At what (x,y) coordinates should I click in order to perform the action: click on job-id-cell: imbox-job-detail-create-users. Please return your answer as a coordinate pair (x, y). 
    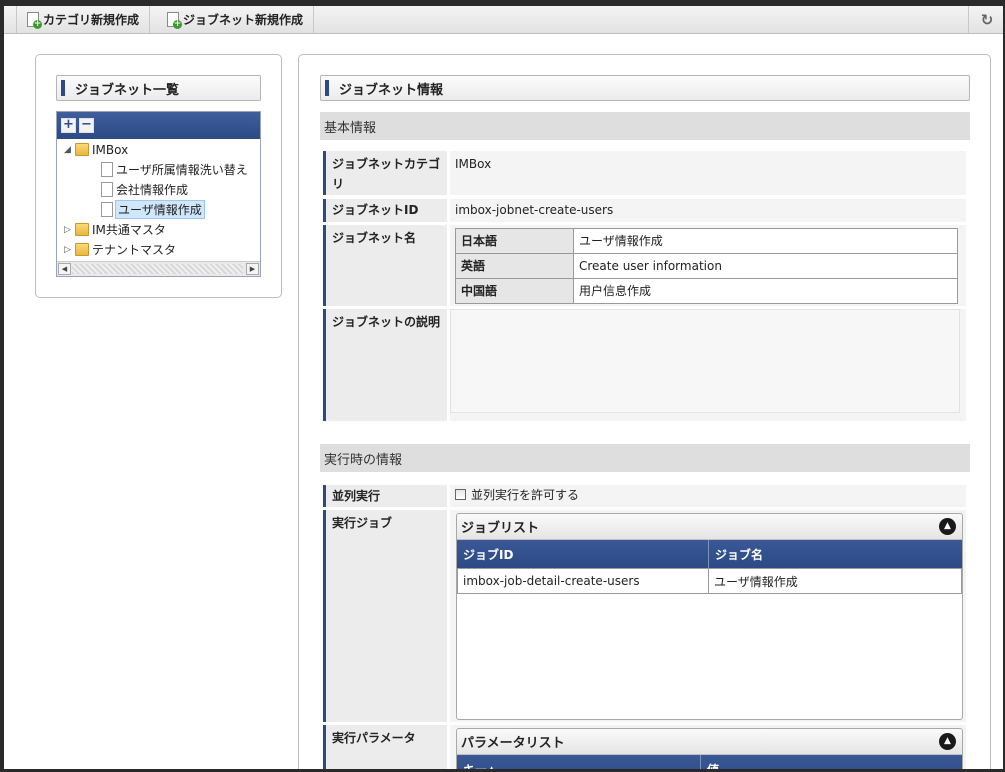
    Looking at the image, I should click on (583, 581).